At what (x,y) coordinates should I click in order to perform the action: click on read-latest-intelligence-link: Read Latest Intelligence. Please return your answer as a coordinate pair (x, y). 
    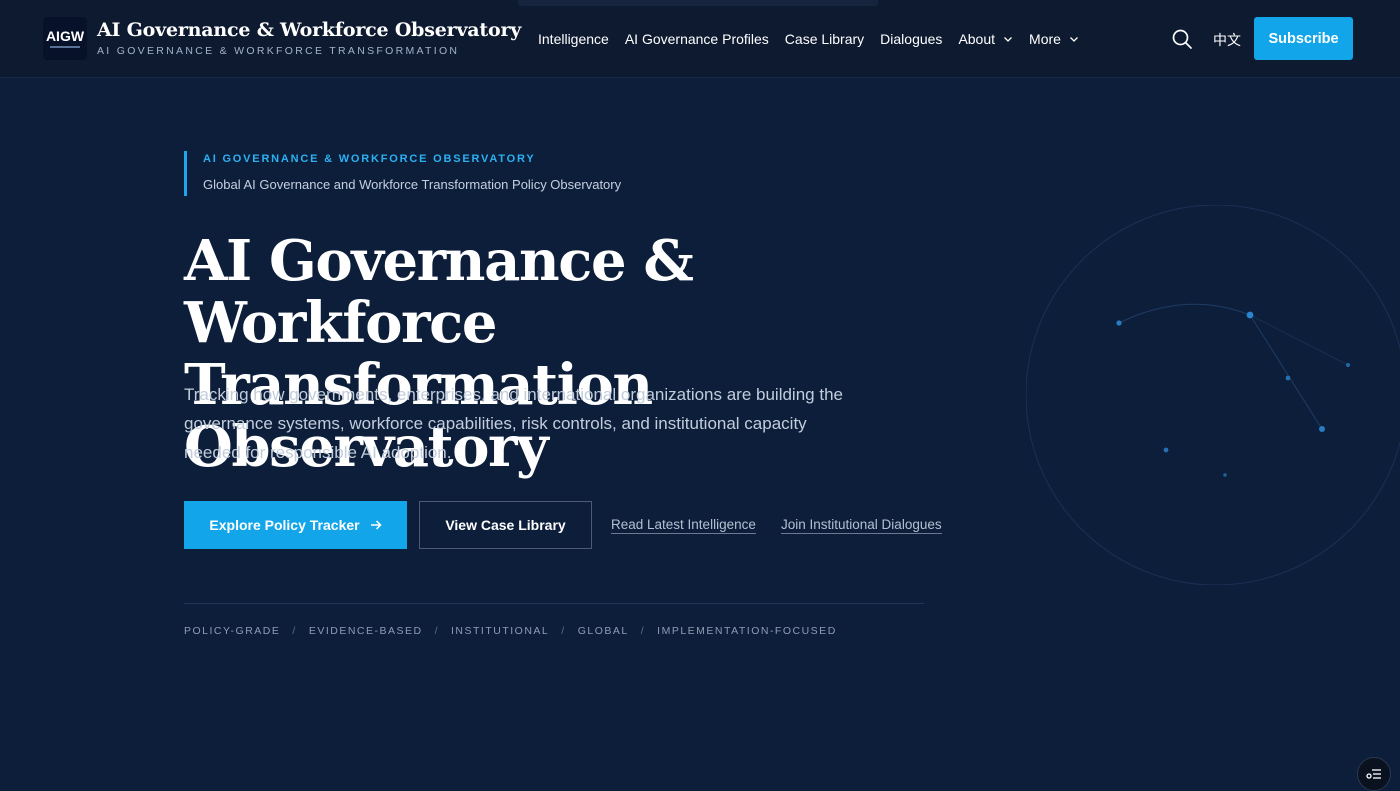
    Looking at the image, I should click on (683, 525).